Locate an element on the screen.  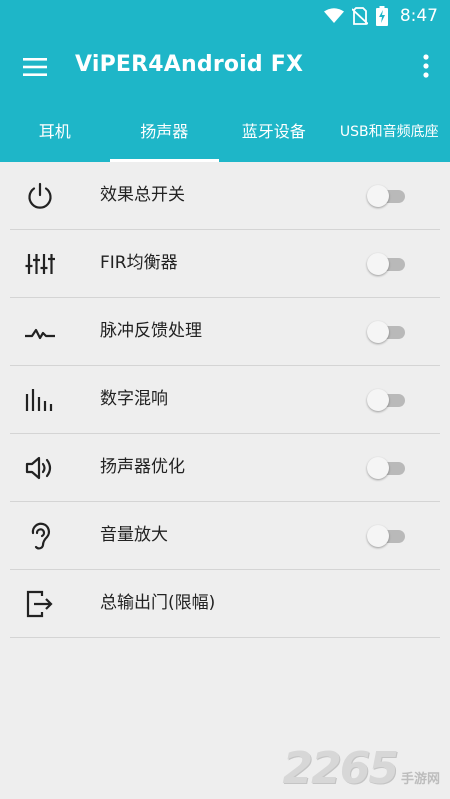
list-item-label: 扬声器优化 is located at coordinates (142, 467).